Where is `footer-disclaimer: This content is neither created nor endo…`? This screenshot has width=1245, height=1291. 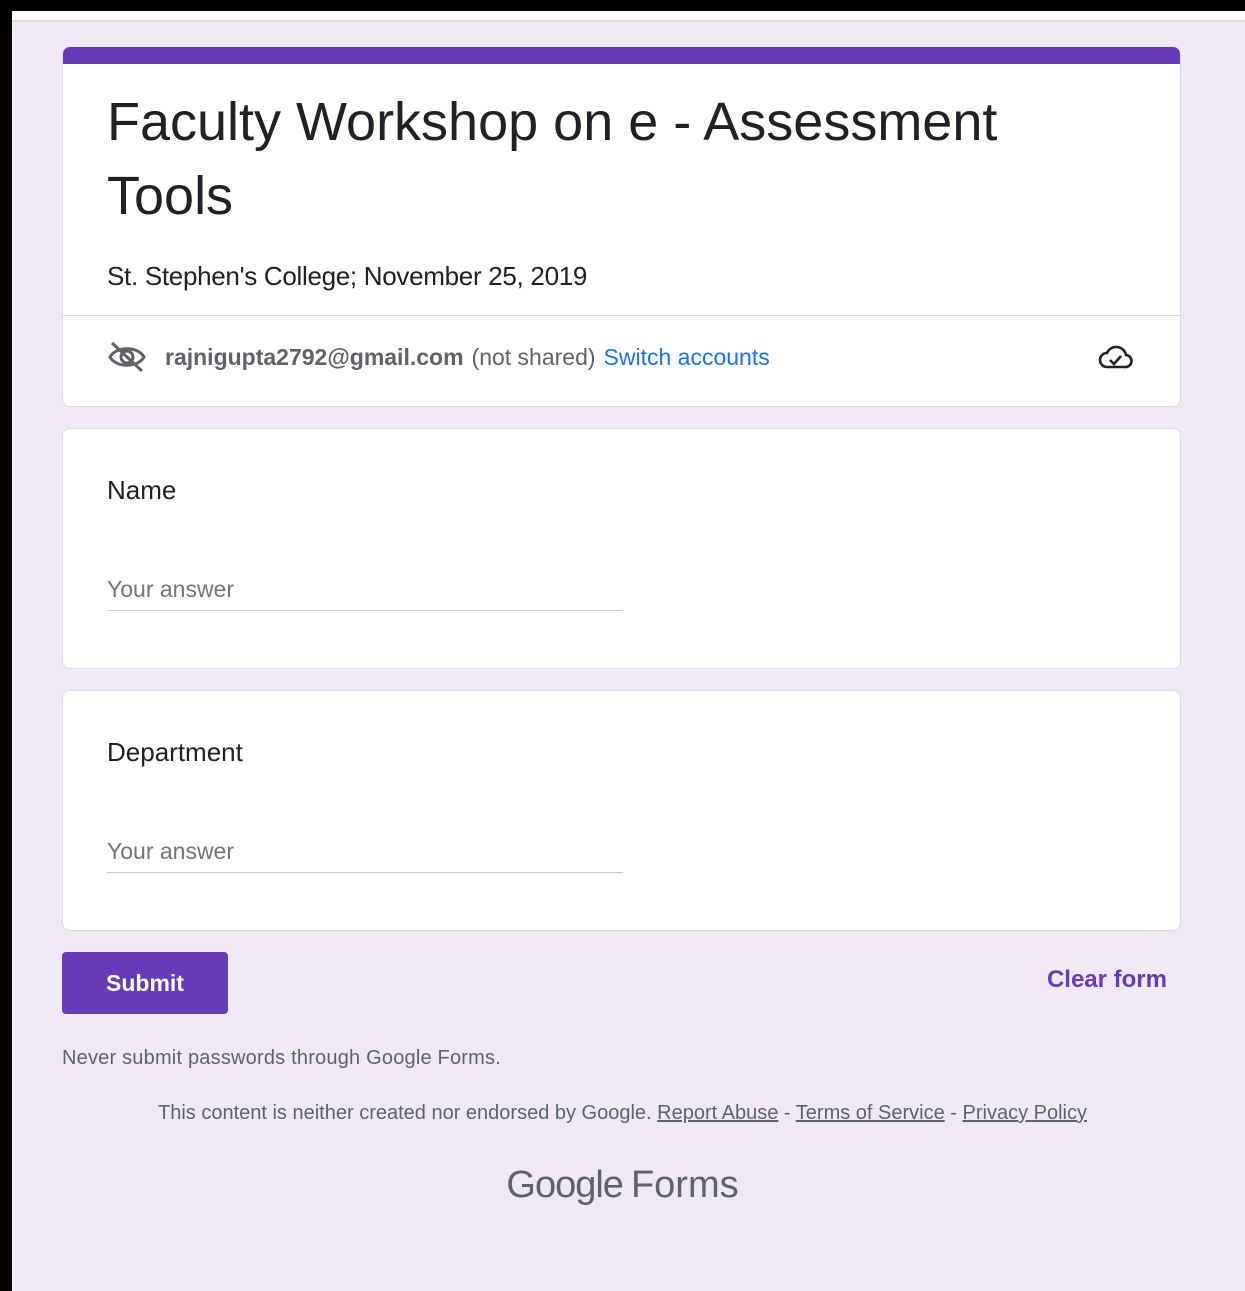
footer-disclaimer: This content is neither created nor endo… is located at coordinates (622, 1113).